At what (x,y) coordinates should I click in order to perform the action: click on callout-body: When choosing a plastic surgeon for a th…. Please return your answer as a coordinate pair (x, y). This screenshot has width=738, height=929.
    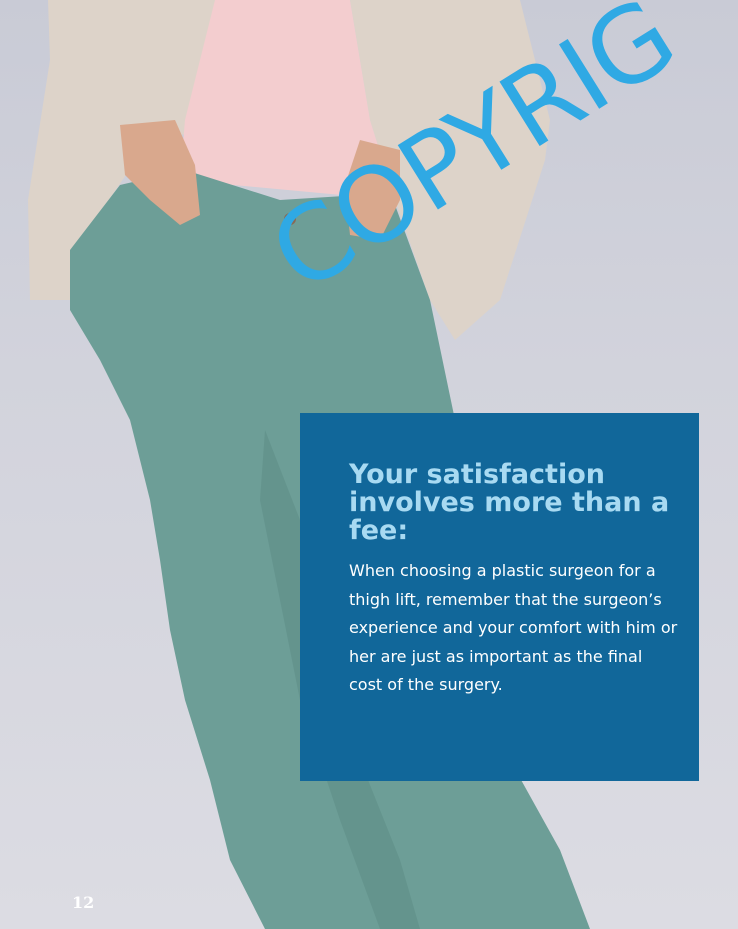
    Looking at the image, I should click on (513, 627).